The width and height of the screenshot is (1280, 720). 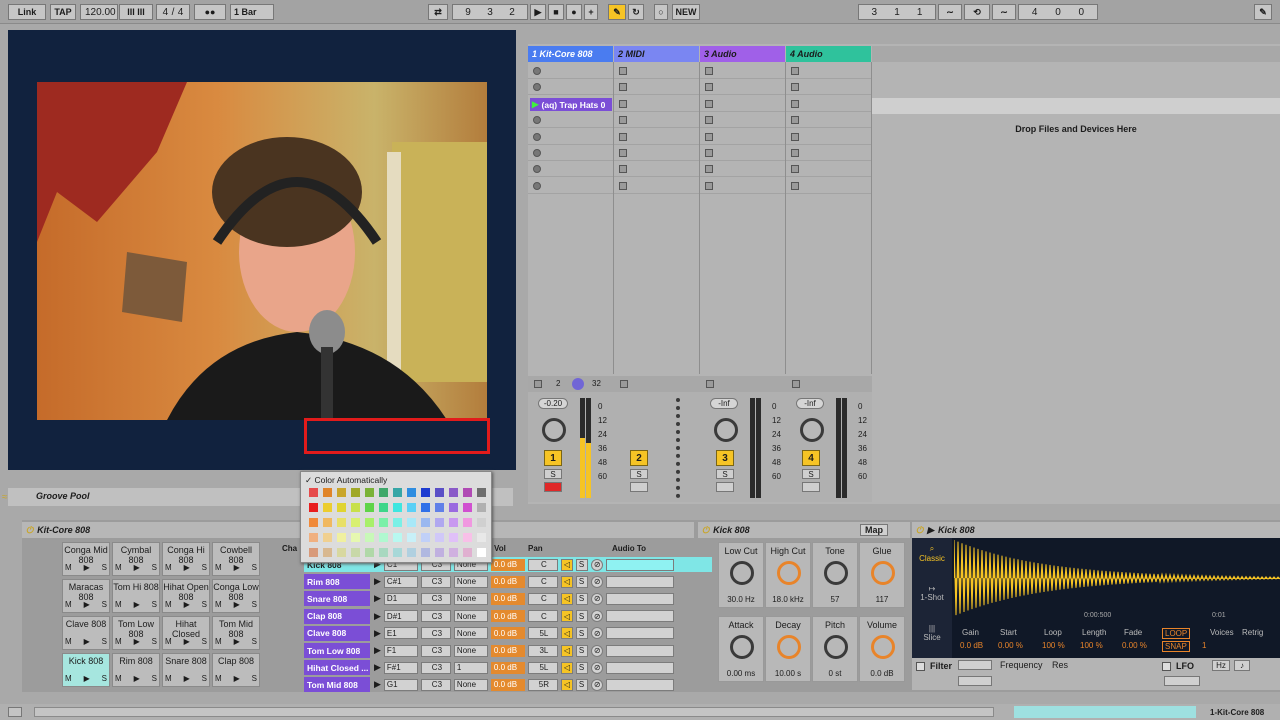 What do you see at coordinates (1058, 12) in the screenshot?
I see `loop-length: 4 0 0` at bounding box center [1058, 12].